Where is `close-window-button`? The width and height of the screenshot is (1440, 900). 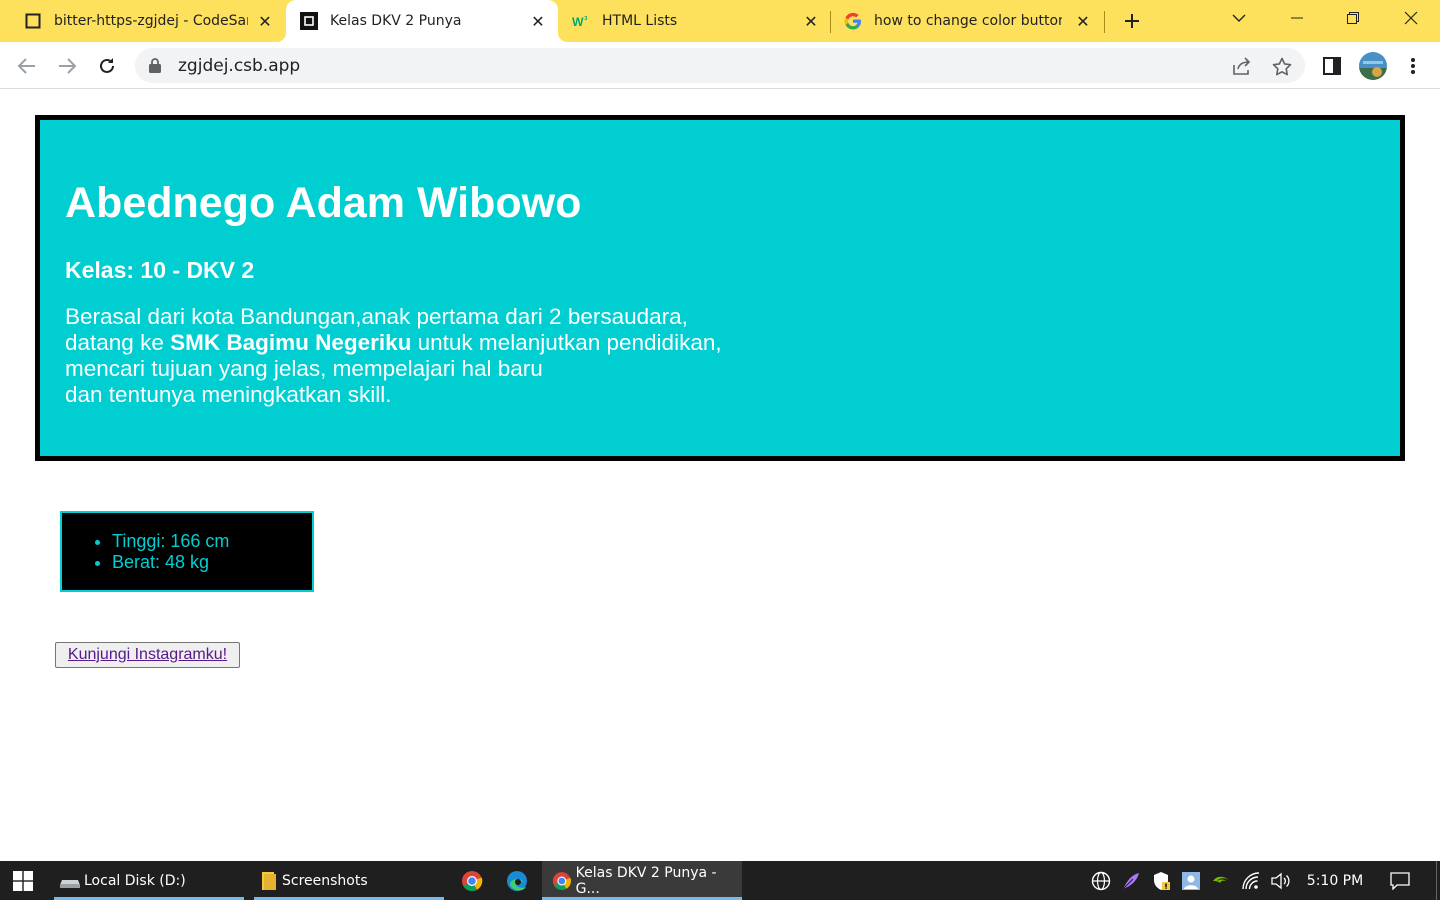 close-window-button is located at coordinates (1411, 18).